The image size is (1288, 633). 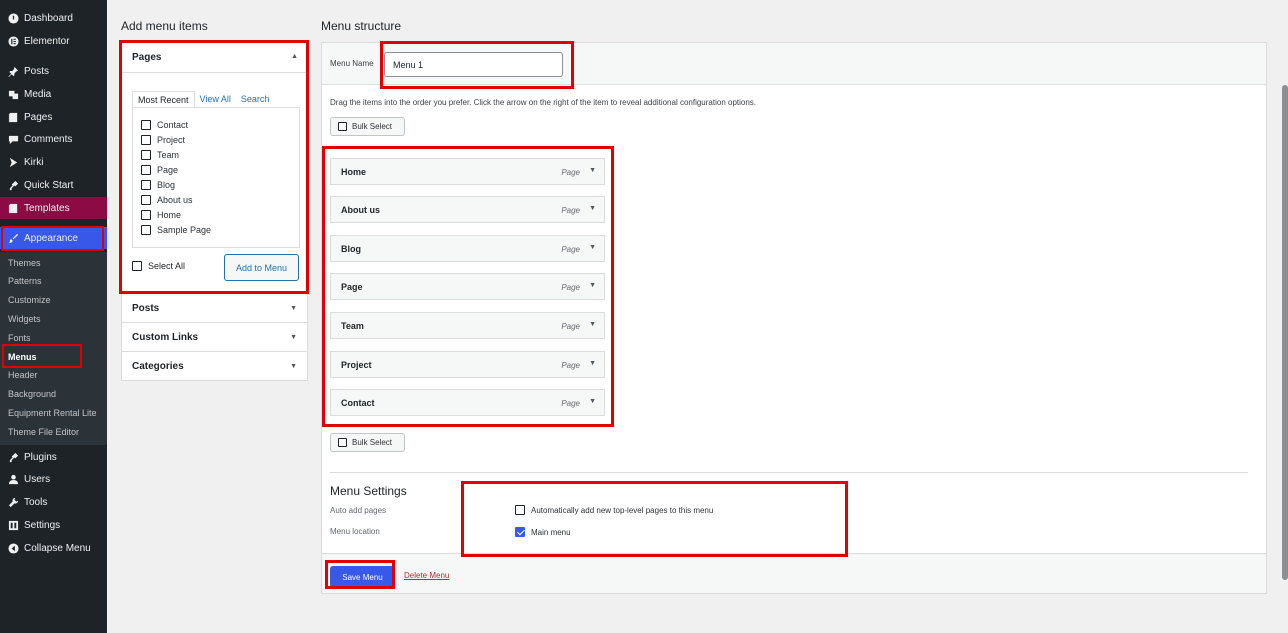 I want to click on page-scrollbar, so click(x=1285, y=316).